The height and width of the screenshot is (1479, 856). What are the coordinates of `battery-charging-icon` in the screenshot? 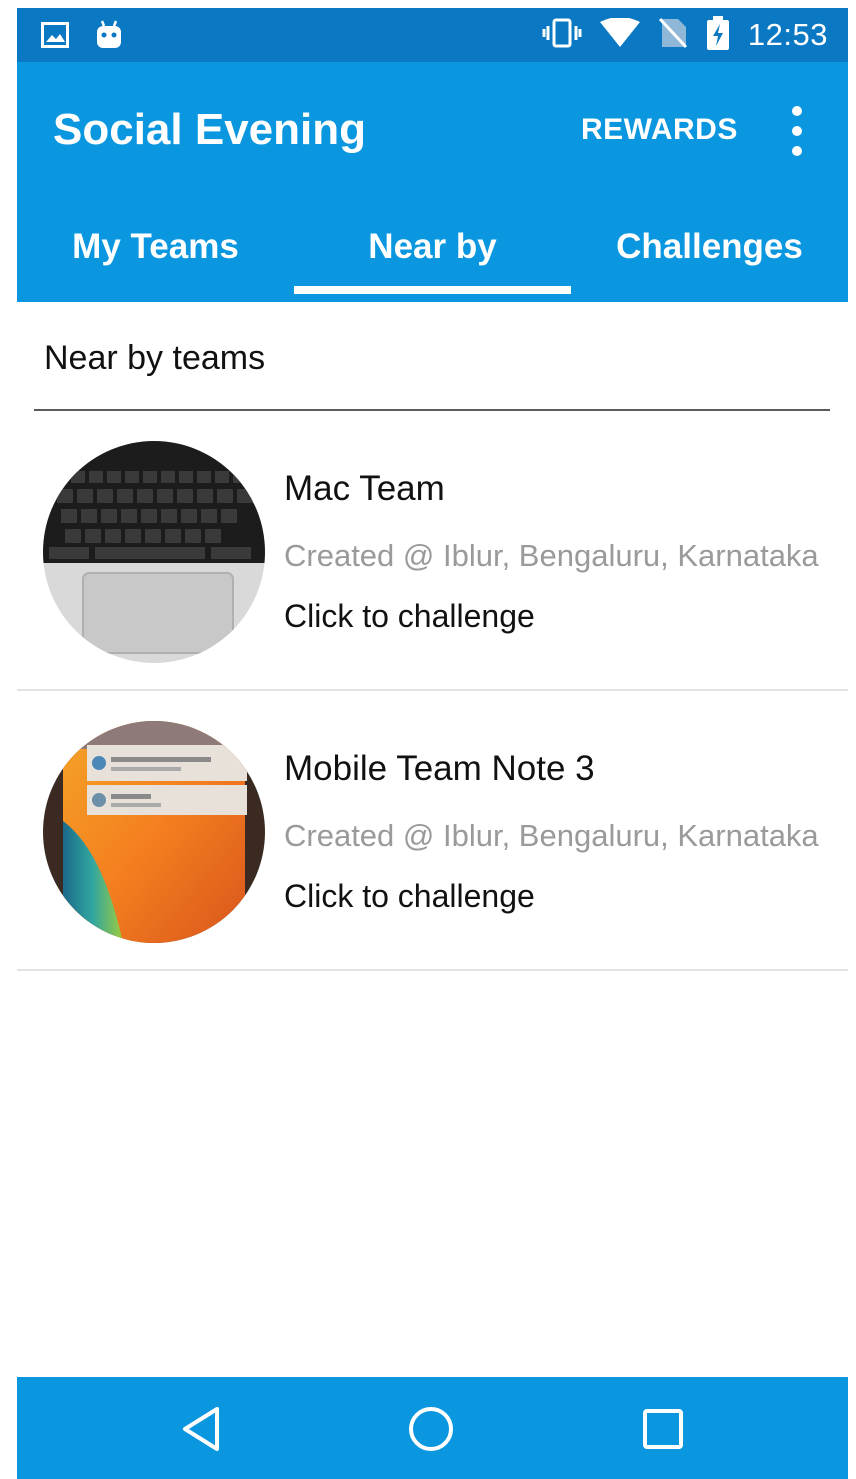 It's located at (718, 35).